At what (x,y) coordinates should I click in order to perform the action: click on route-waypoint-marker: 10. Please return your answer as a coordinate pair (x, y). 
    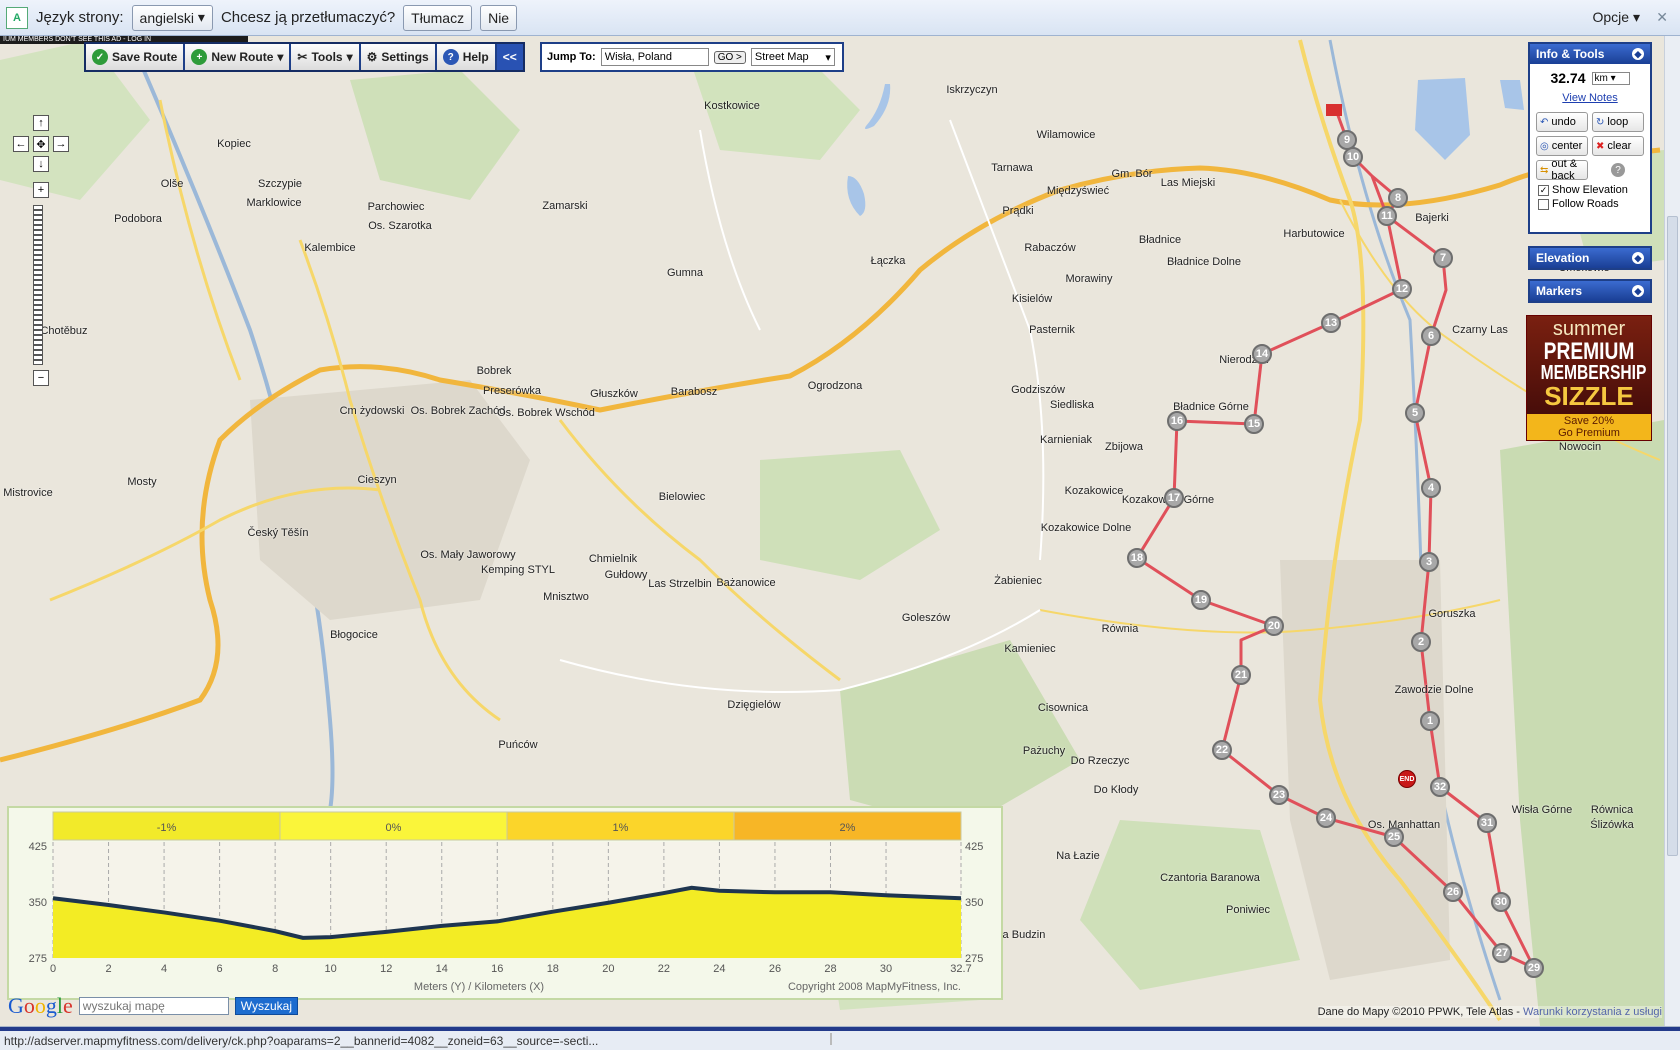
    Looking at the image, I should click on (1353, 157).